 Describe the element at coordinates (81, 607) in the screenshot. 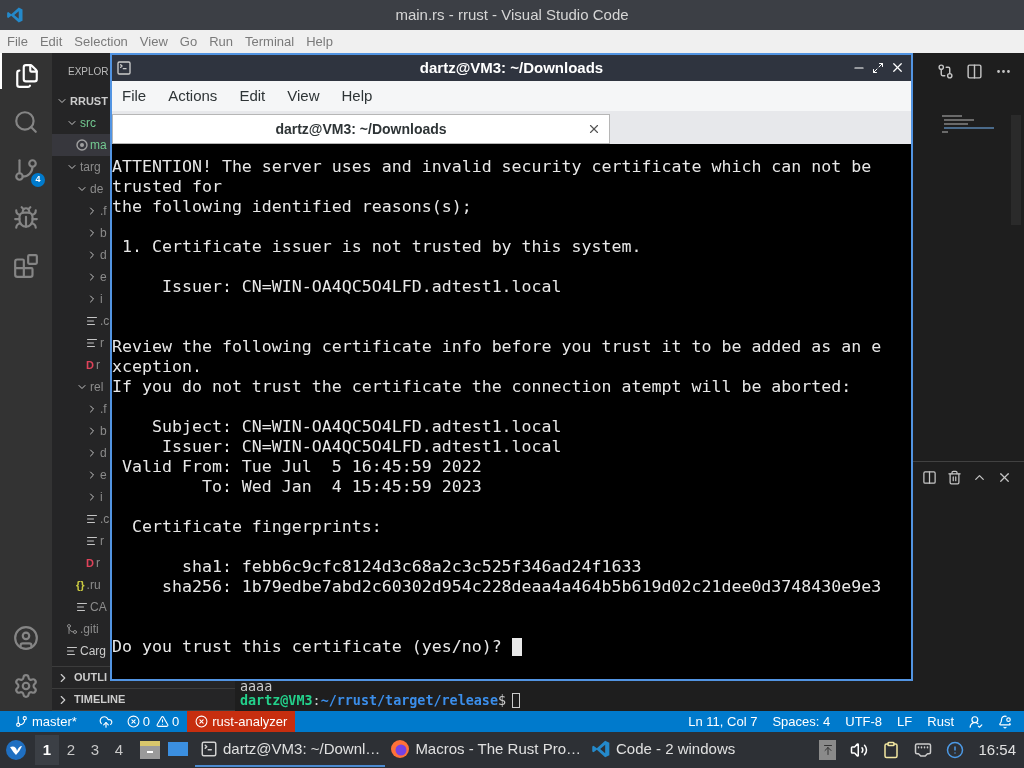

I see `tree-item: CA` at that location.